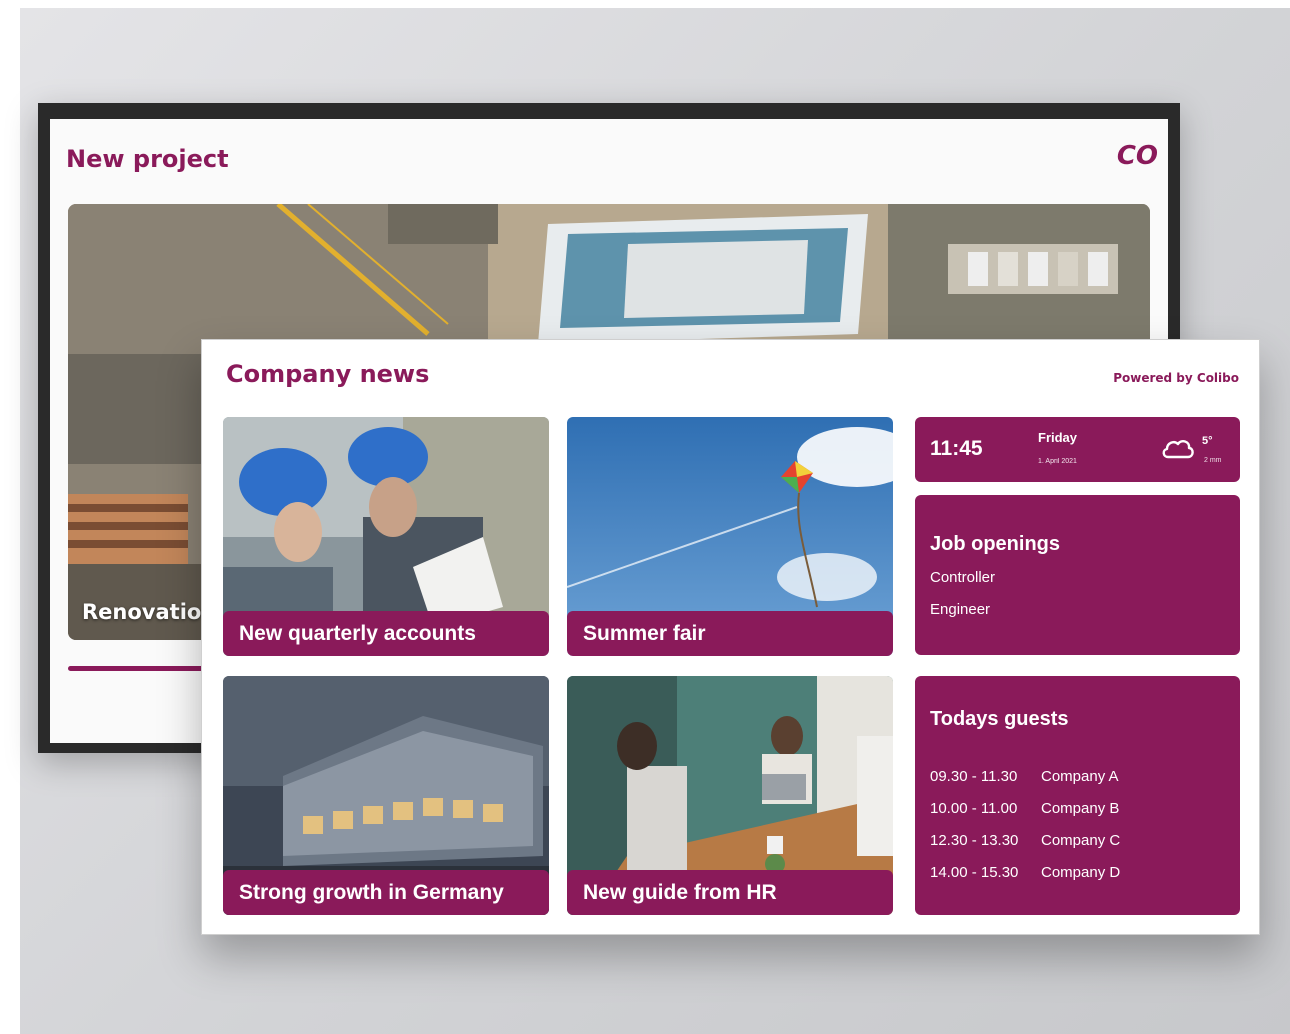 The width and height of the screenshot is (1290, 1034). Describe the element at coordinates (730, 536) in the screenshot. I see `news-card-summer-fair: Summer fair` at that location.